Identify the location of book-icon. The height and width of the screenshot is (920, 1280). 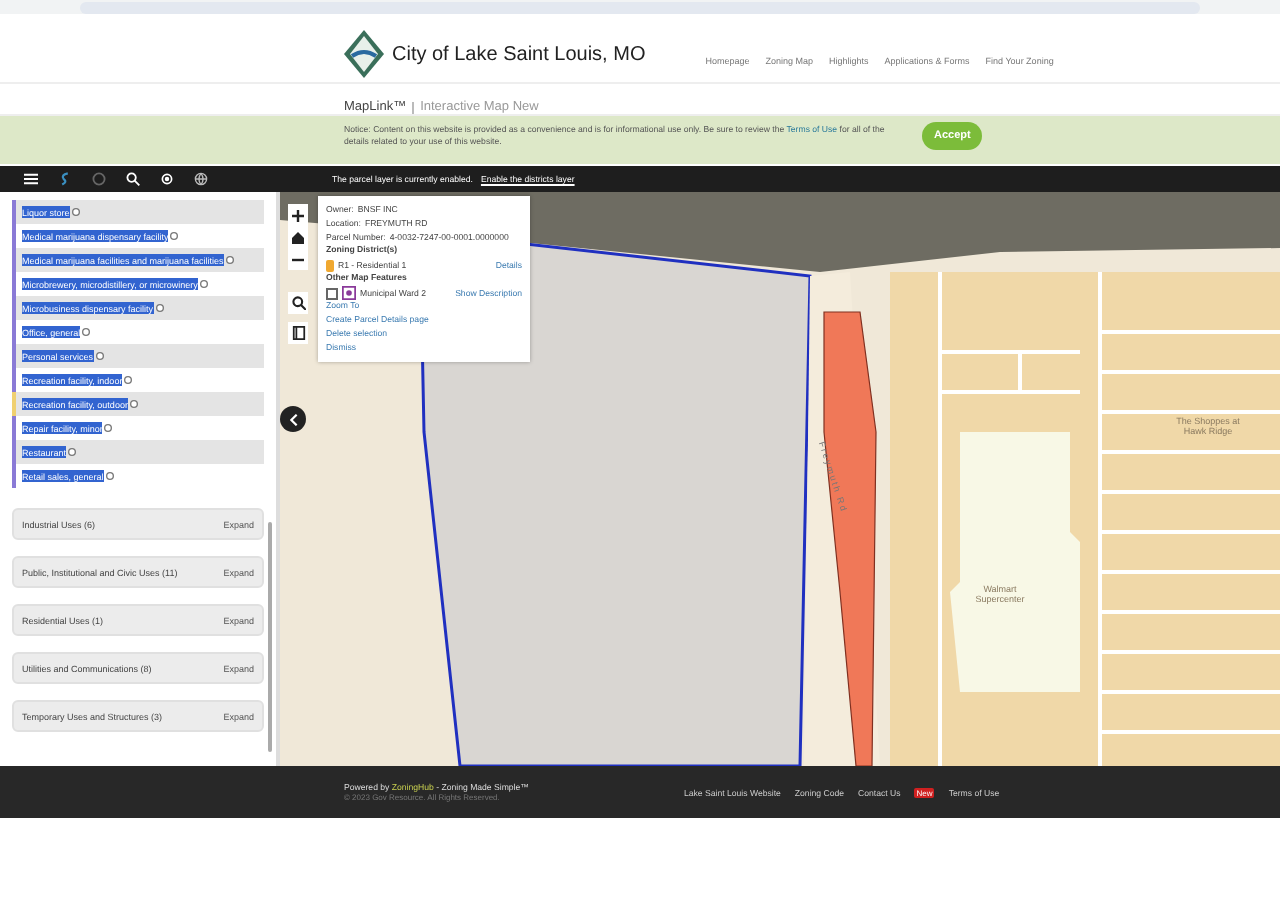
(298, 333).